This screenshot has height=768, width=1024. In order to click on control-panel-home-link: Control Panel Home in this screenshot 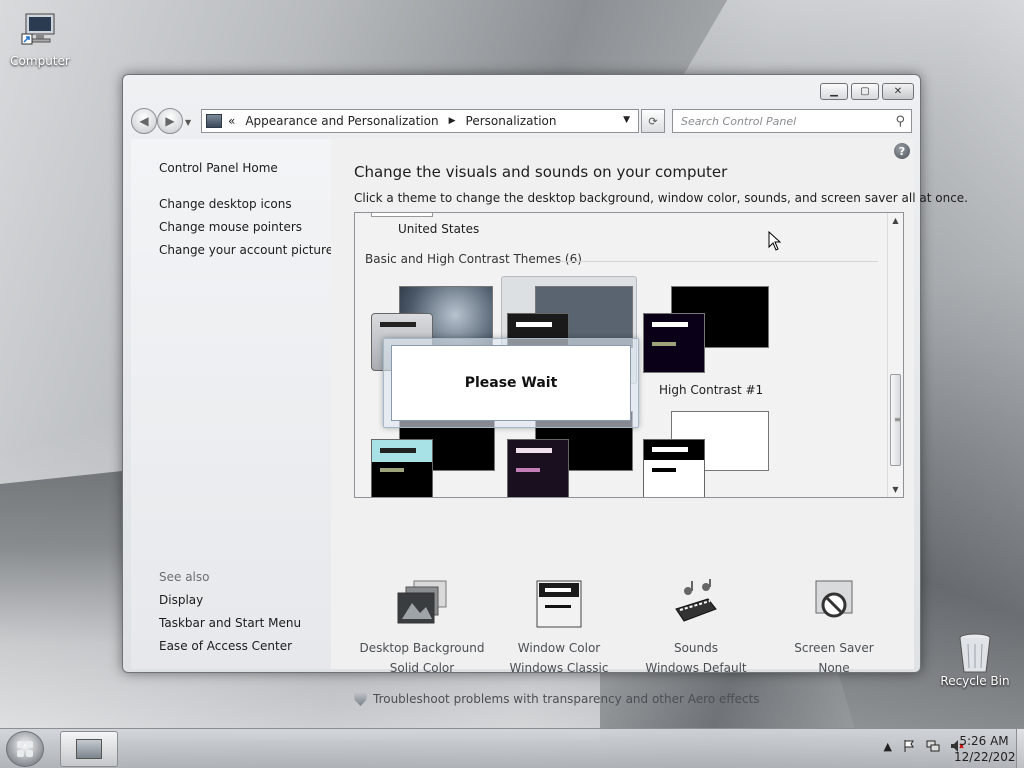, I will do `click(218, 168)`.